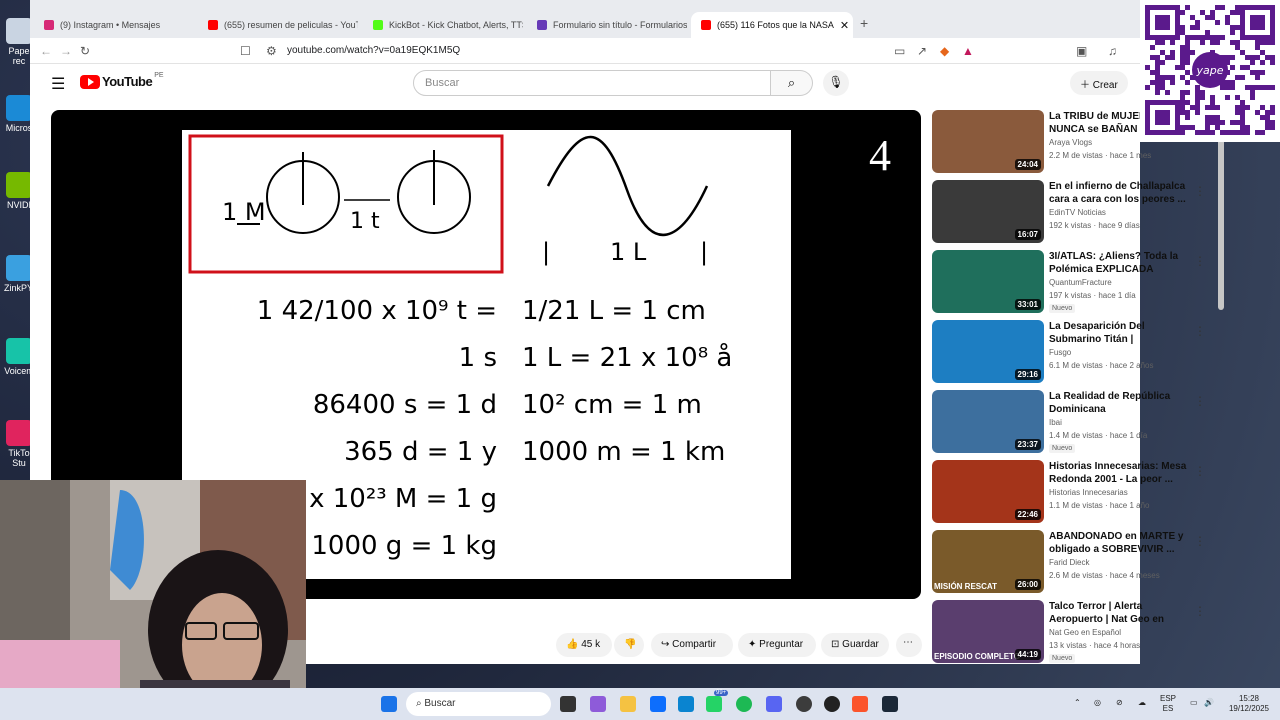 The height and width of the screenshot is (720, 1280). Describe the element at coordinates (1120, 403) in the screenshot. I see `video-title: La Realidad de República Dominicana` at that location.